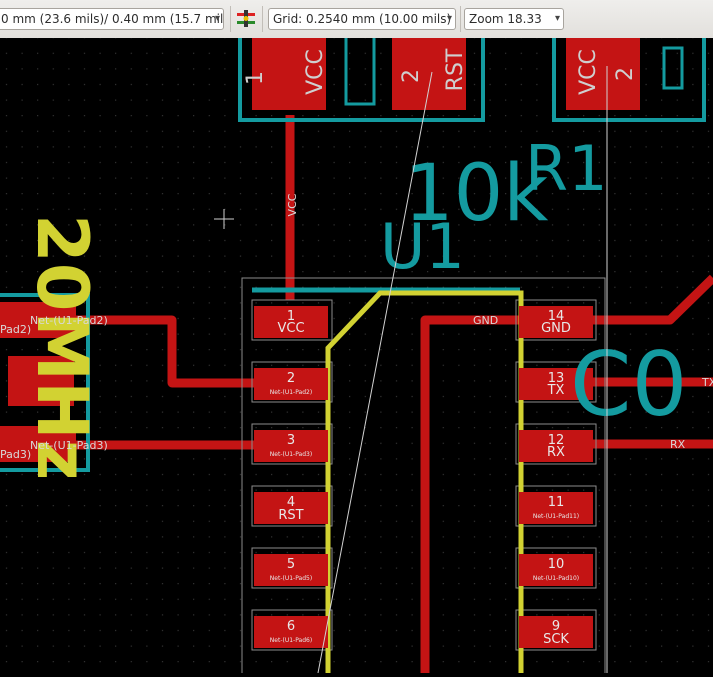 The height and width of the screenshot is (677, 713). What do you see at coordinates (556, 390) in the screenshot?
I see `pad-u1-13-net: TX` at bounding box center [556, 390].